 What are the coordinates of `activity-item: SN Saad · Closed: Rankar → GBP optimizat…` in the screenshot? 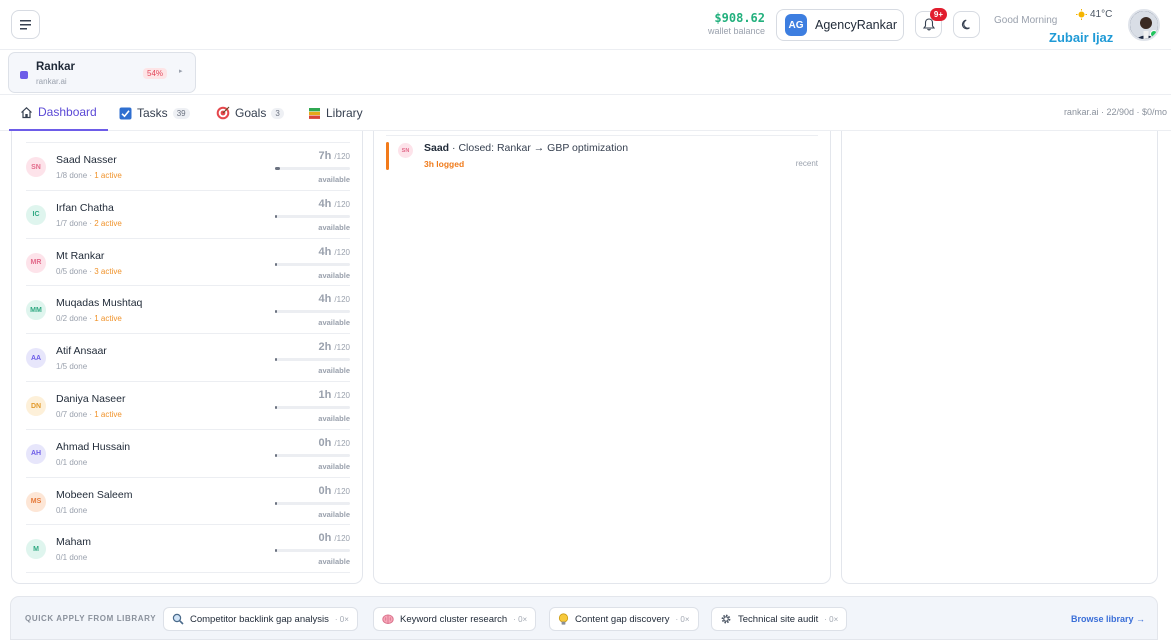 It's located at (602, 156).